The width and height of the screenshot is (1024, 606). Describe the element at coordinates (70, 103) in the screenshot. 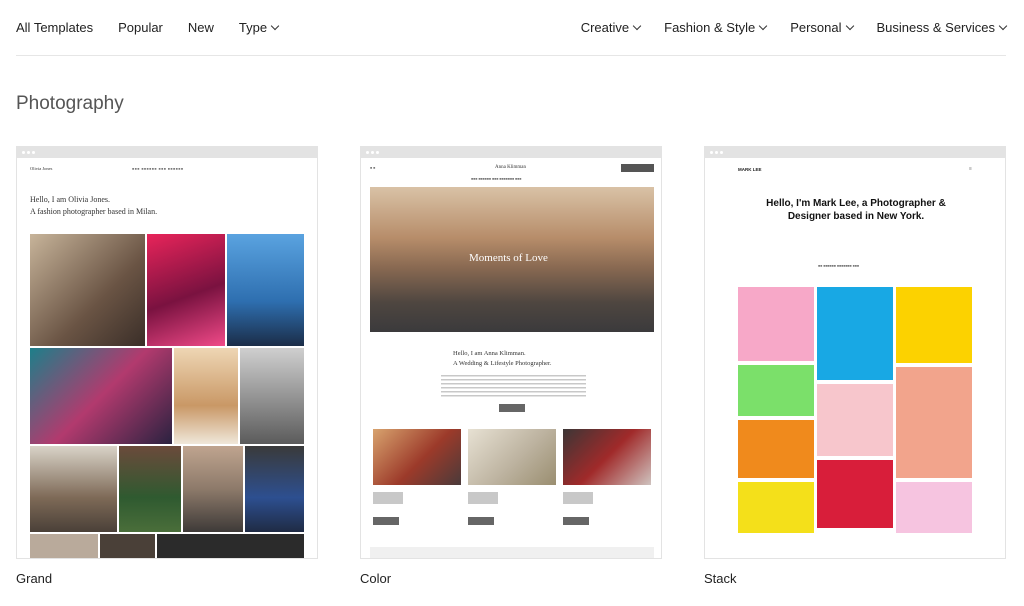

I see `section-title: Photography` at that location.